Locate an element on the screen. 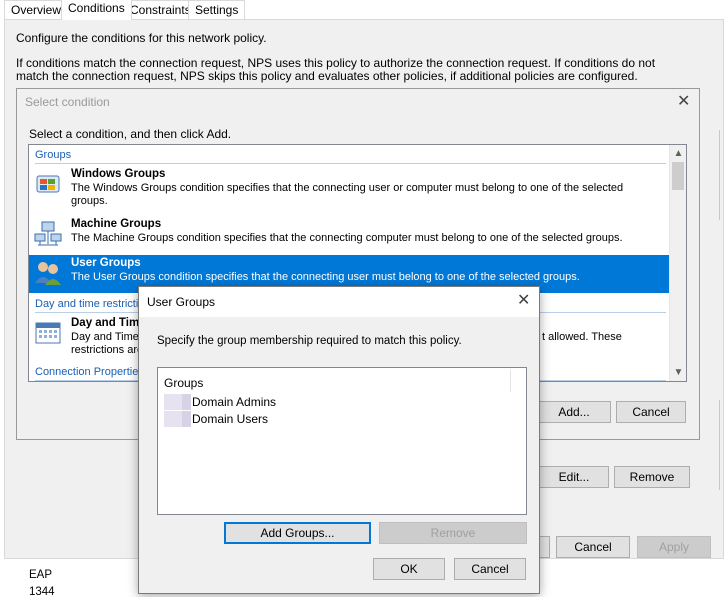 Image resolution: width=724 pixels, height=597 pixels. scroll-thumb is located at coordinates (678, 176).